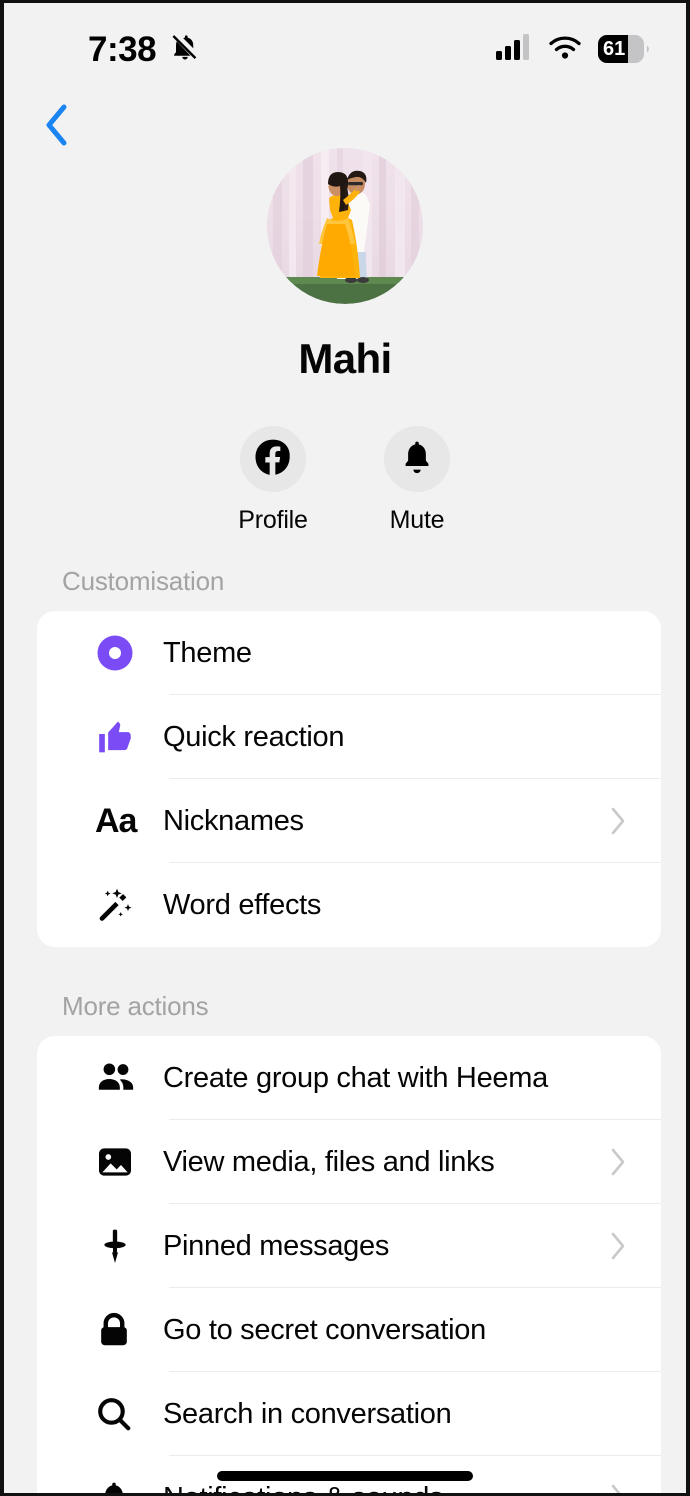  Describe the element at coordinates (121, 653) in the screenshot. I see `theme-circle-icon` at that location.